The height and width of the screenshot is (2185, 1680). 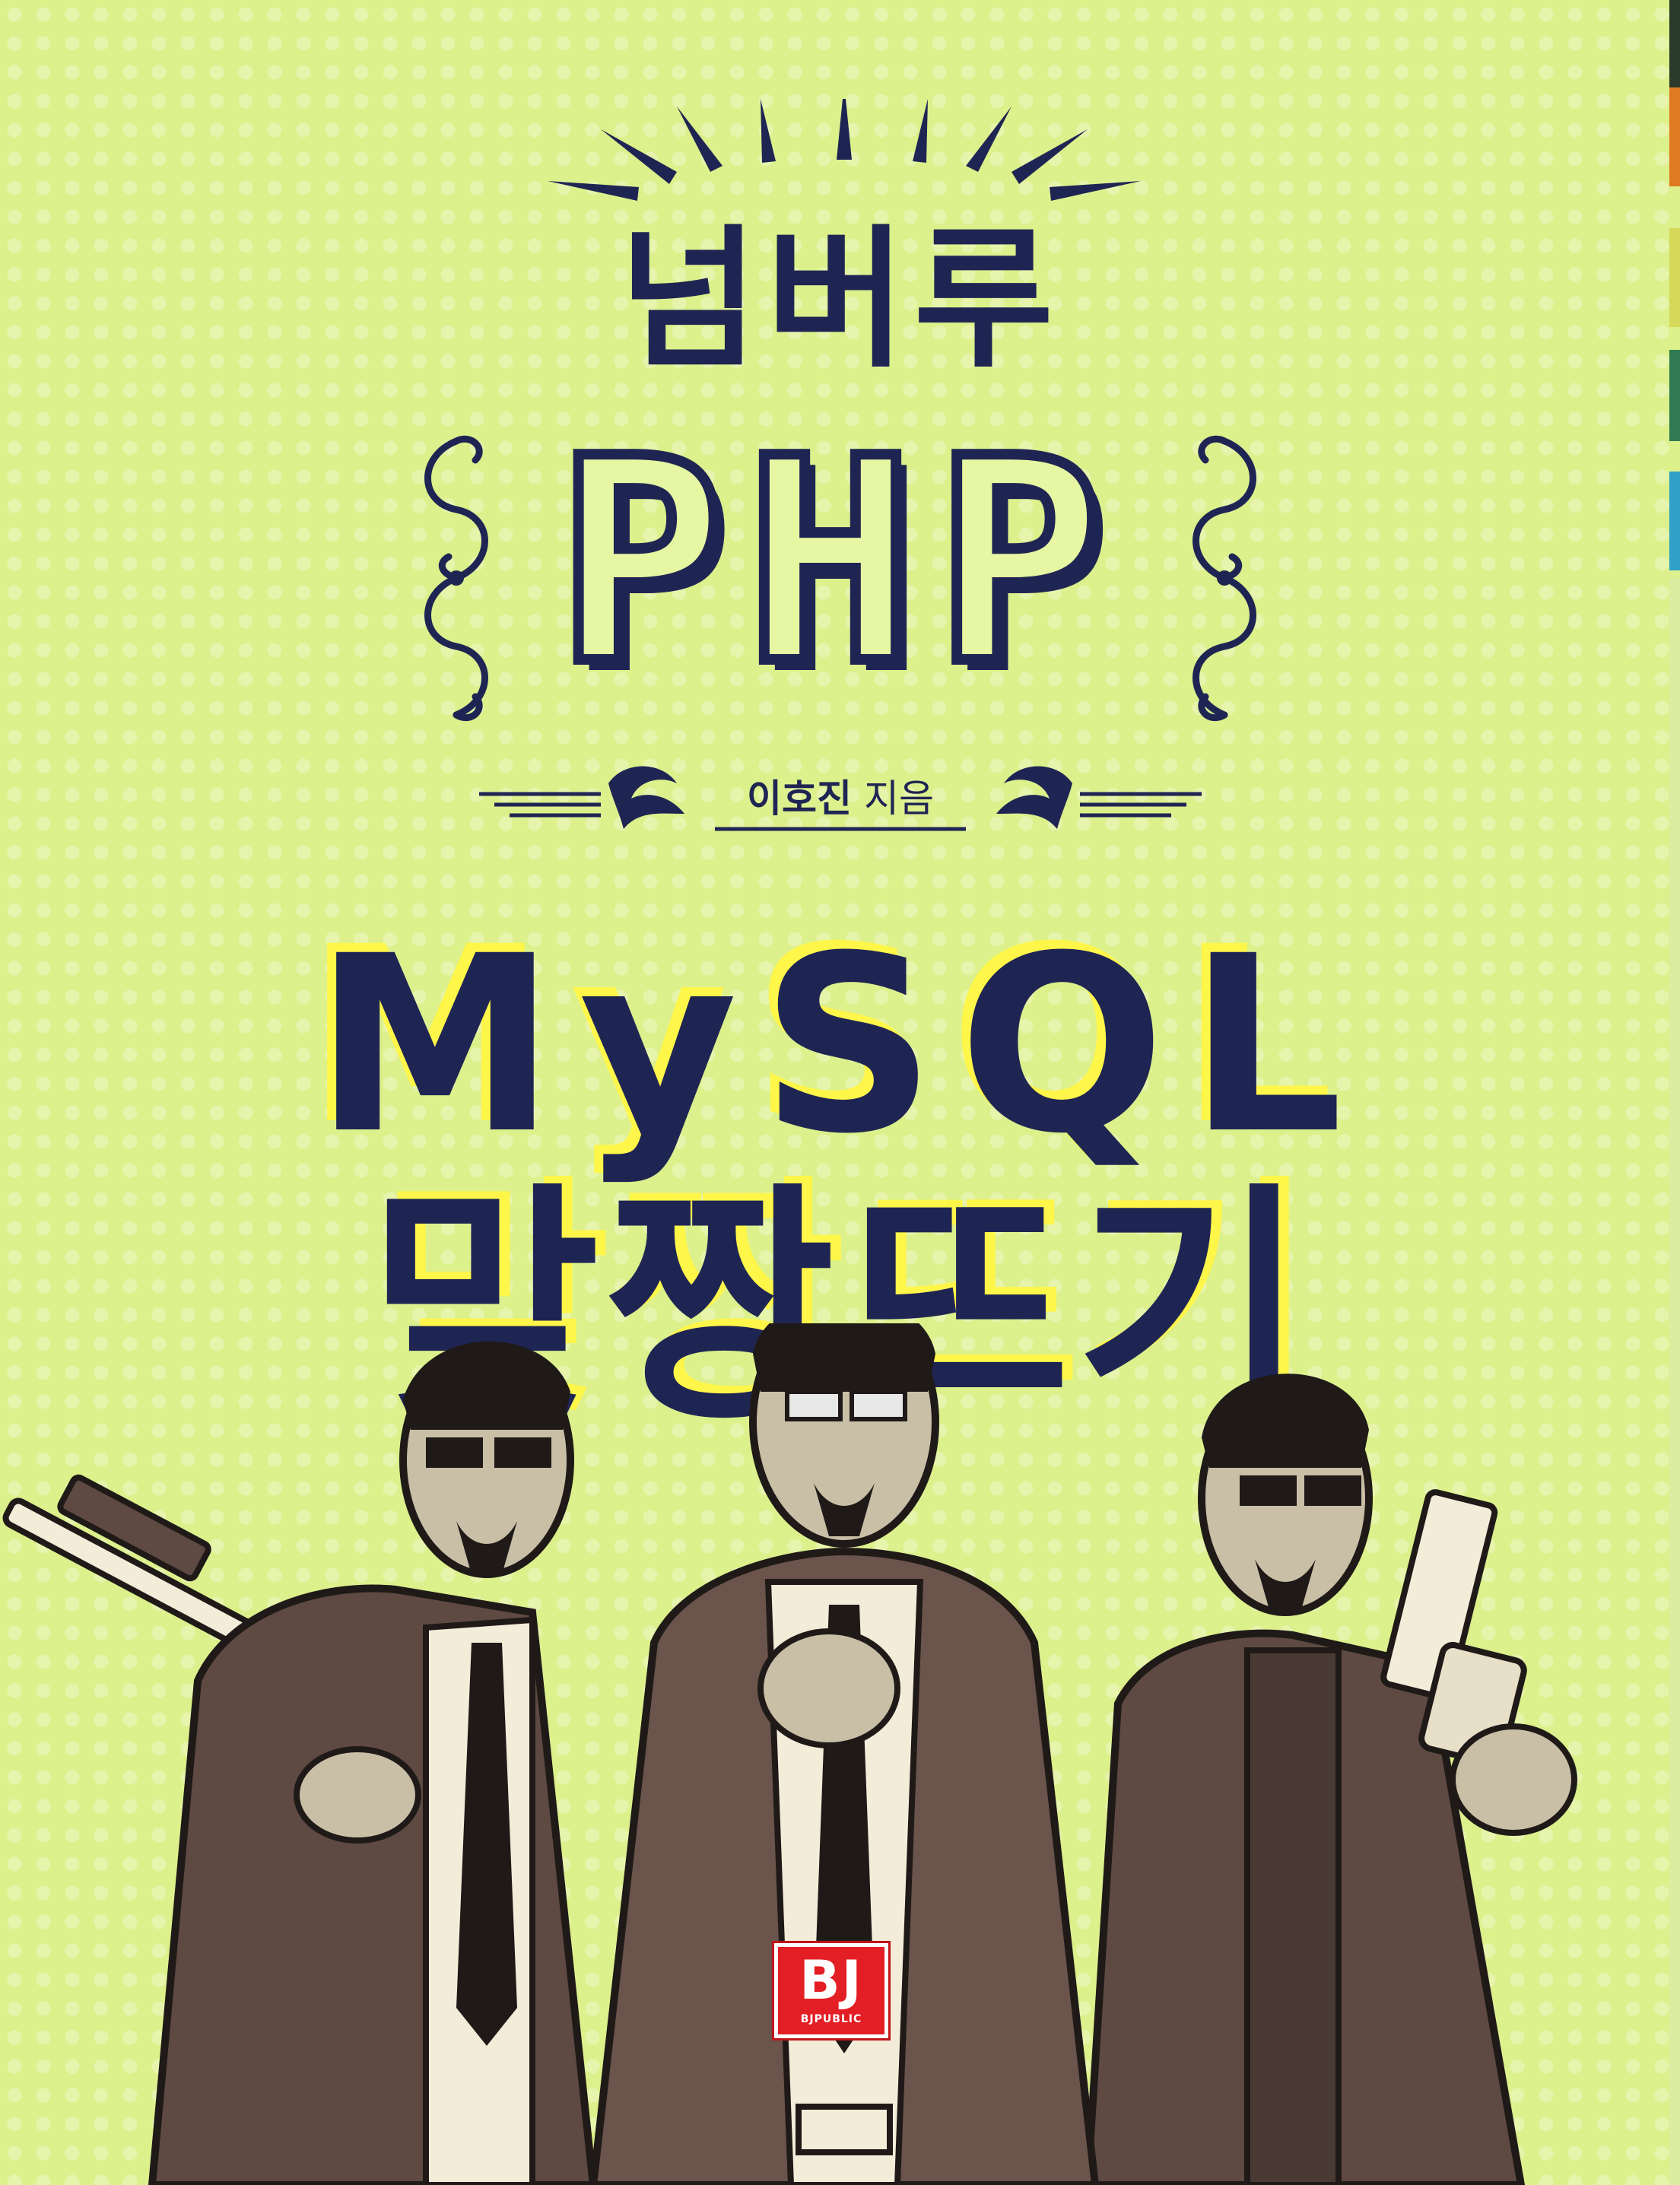 I want to click on author-suffix: 지음, so click(x=893, y=799).